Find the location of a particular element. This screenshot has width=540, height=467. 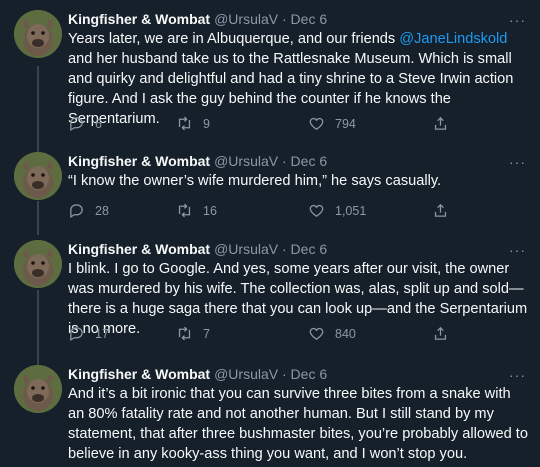

reply-count: 28 is located at coordinates (102, 210).